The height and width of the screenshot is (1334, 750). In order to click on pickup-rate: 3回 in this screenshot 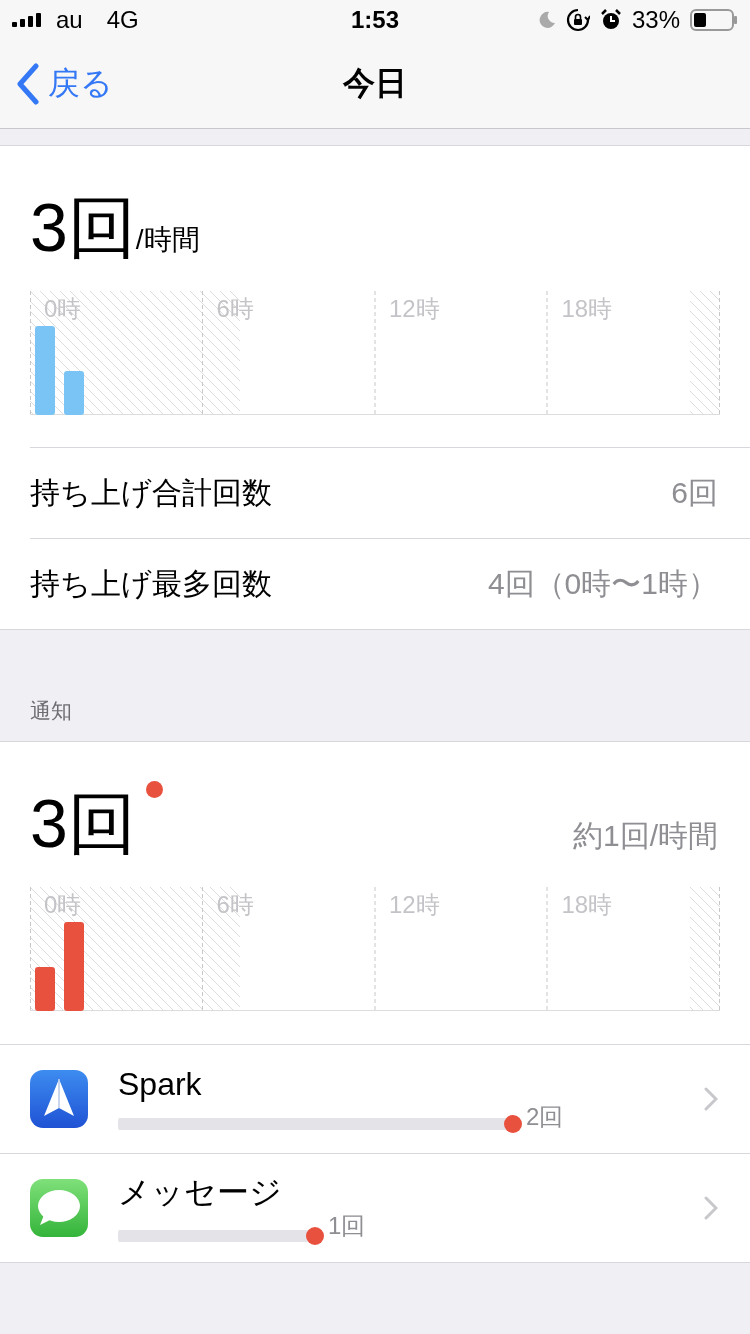, I will do `click(83, 227)`.